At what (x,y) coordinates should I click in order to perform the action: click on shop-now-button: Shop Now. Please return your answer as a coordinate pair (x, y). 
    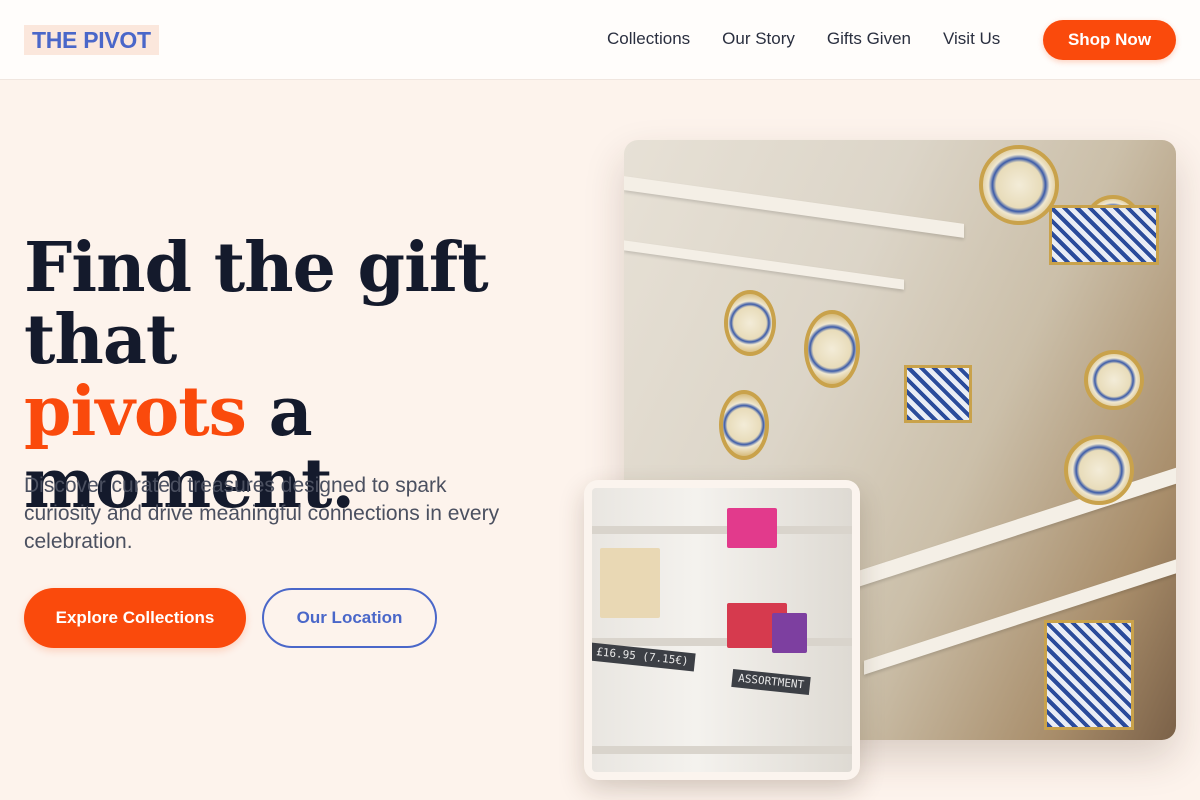
    Looking at the image, I should click on (1109, 40).